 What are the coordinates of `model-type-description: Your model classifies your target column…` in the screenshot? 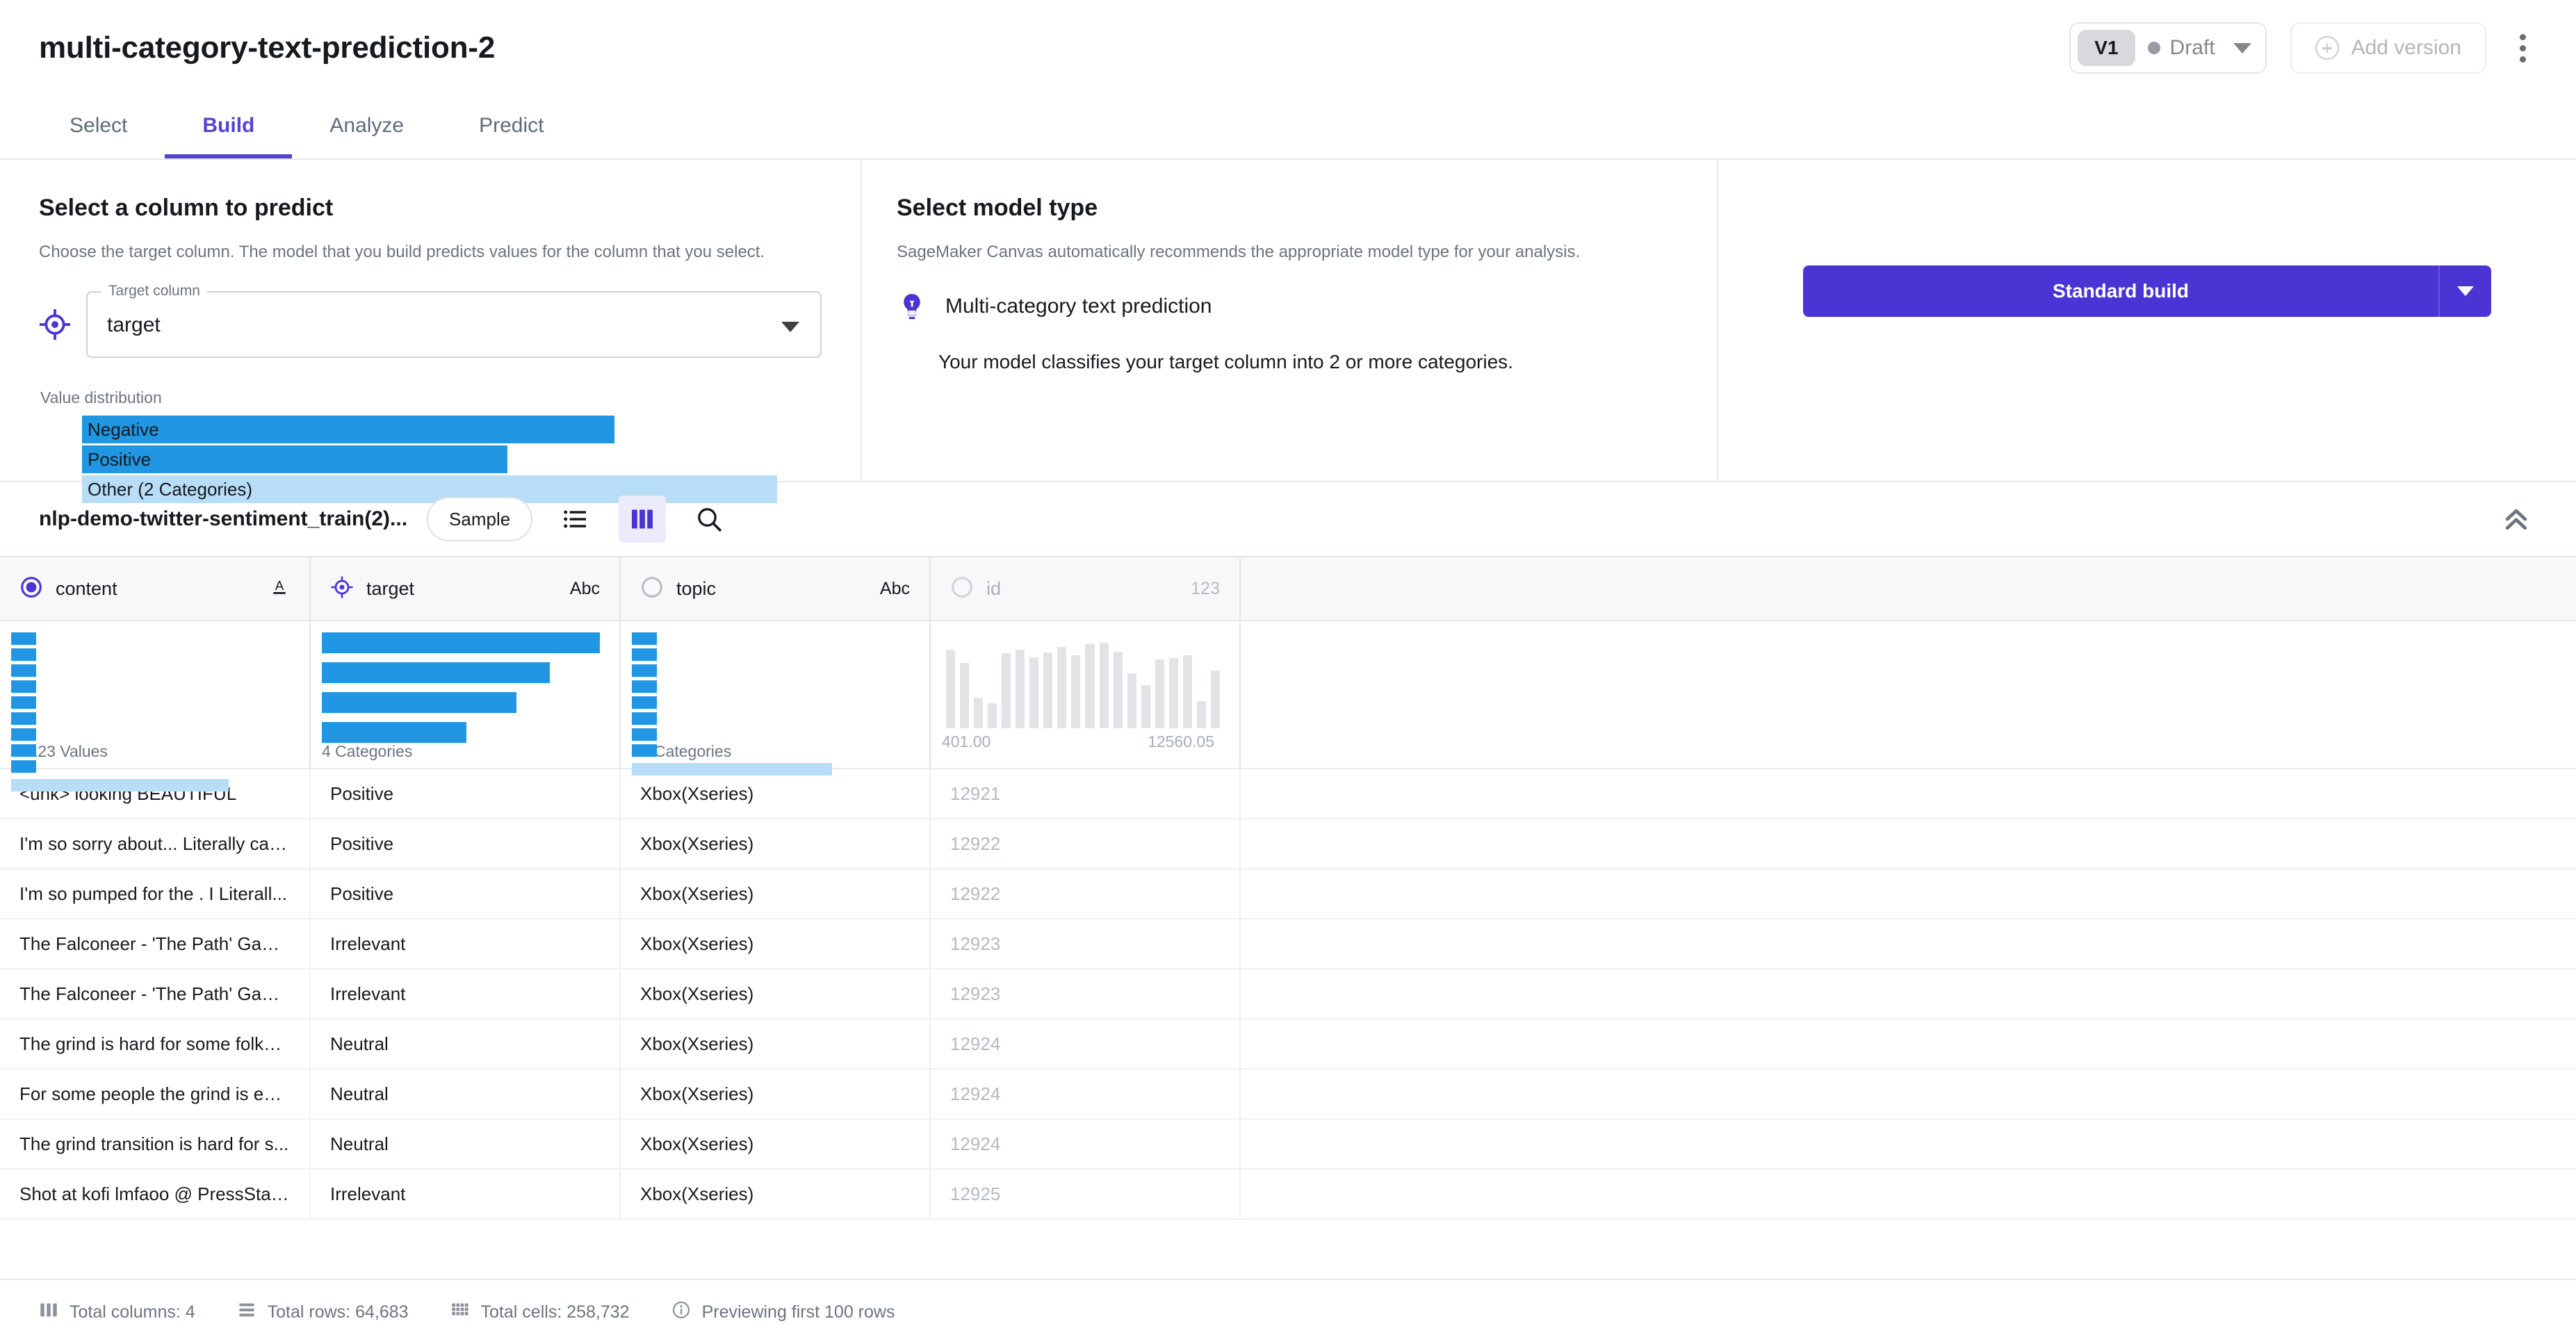 It's located at (1225, 362).